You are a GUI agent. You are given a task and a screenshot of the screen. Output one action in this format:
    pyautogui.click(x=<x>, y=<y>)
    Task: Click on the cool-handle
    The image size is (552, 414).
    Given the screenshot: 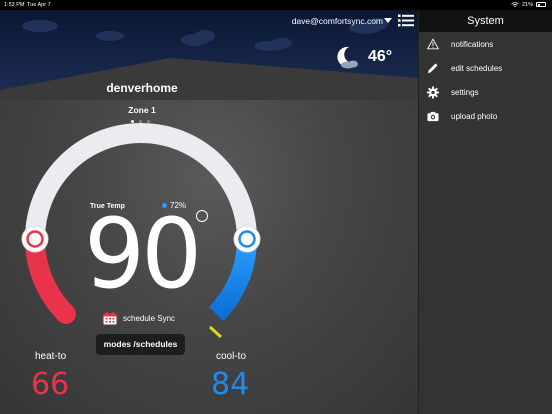 What is the action you would take?
    pyautogui.click(x=247, y=239)
    